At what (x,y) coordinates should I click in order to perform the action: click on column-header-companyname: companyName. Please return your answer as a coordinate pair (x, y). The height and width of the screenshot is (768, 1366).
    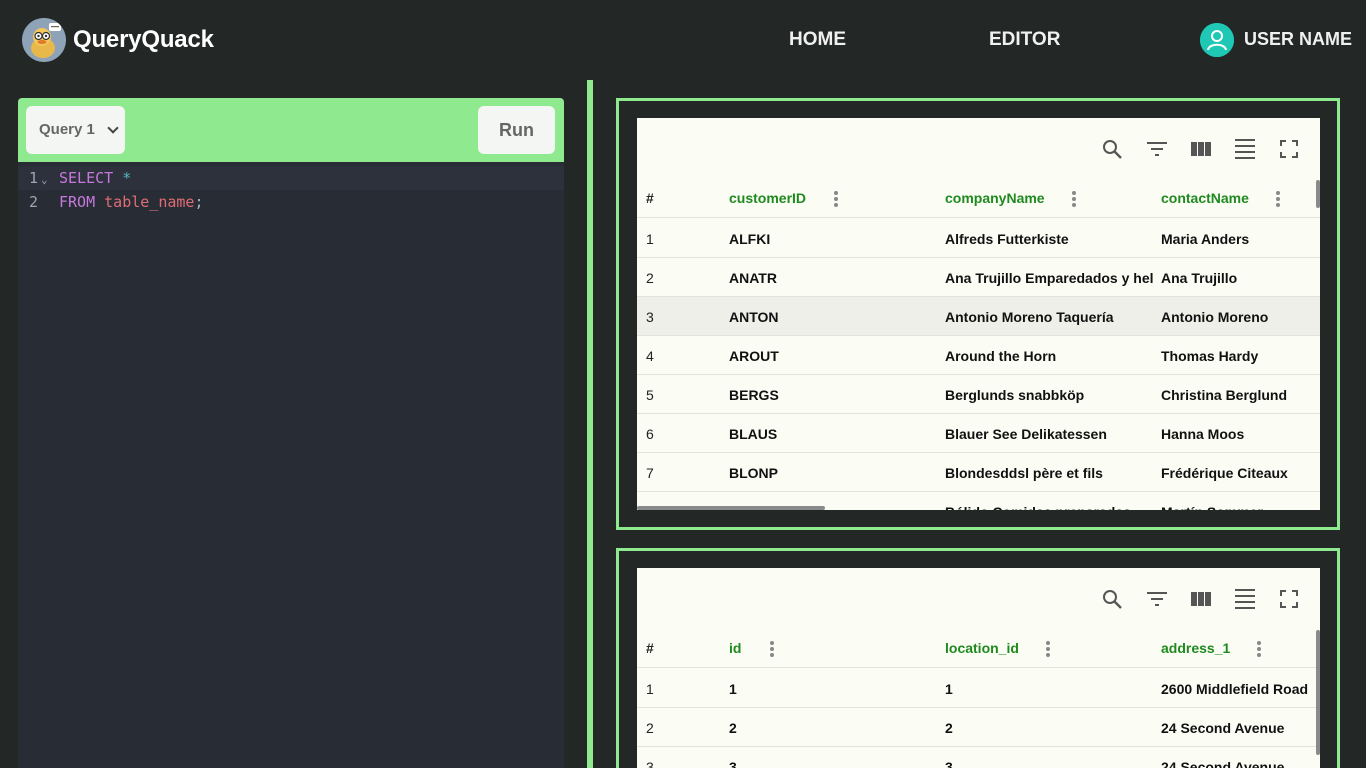
    Looking at the image, I should click on (995, 198).